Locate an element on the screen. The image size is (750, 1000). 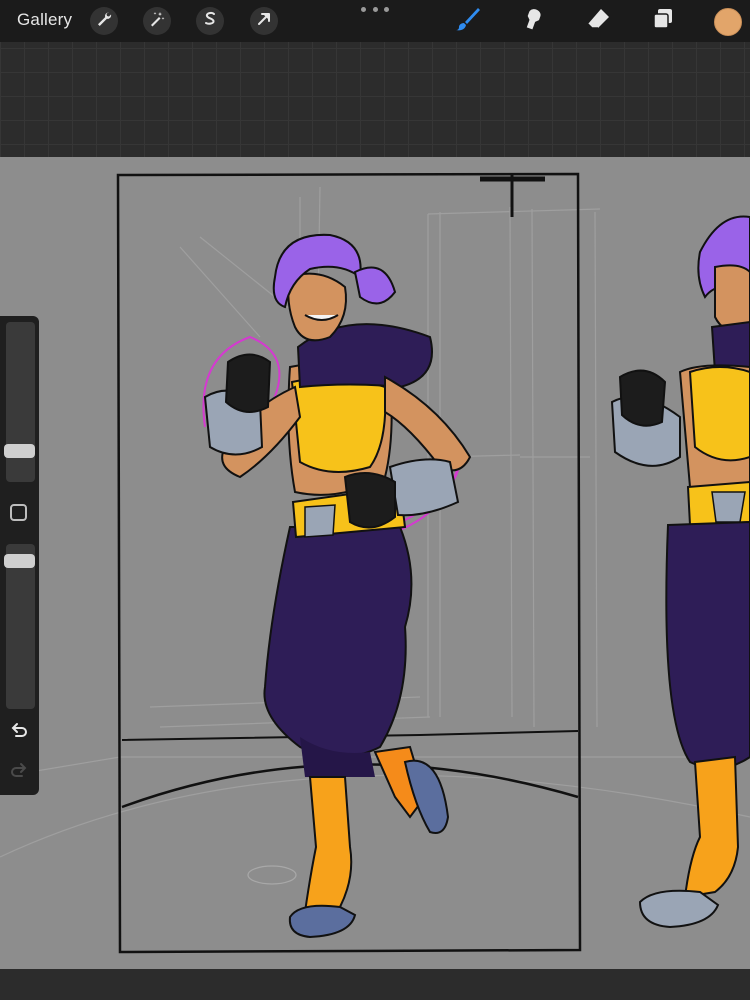
modify-button is located at coordinates (18, 512).